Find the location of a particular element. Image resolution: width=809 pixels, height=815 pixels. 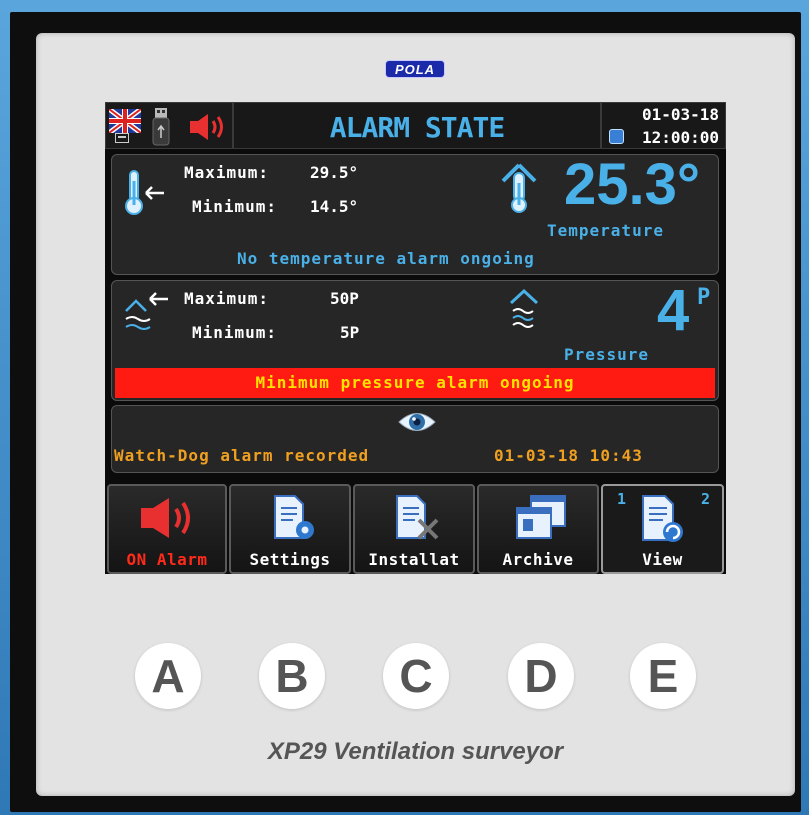

top-bar: ALARM STATE 01-03-18 12:00:00 is located at coordinates (415, 125).